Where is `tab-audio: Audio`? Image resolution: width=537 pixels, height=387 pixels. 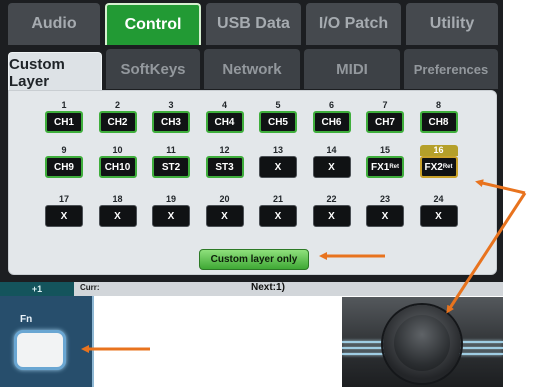
tab-audio: Audio is located at coordinates (54, 24).